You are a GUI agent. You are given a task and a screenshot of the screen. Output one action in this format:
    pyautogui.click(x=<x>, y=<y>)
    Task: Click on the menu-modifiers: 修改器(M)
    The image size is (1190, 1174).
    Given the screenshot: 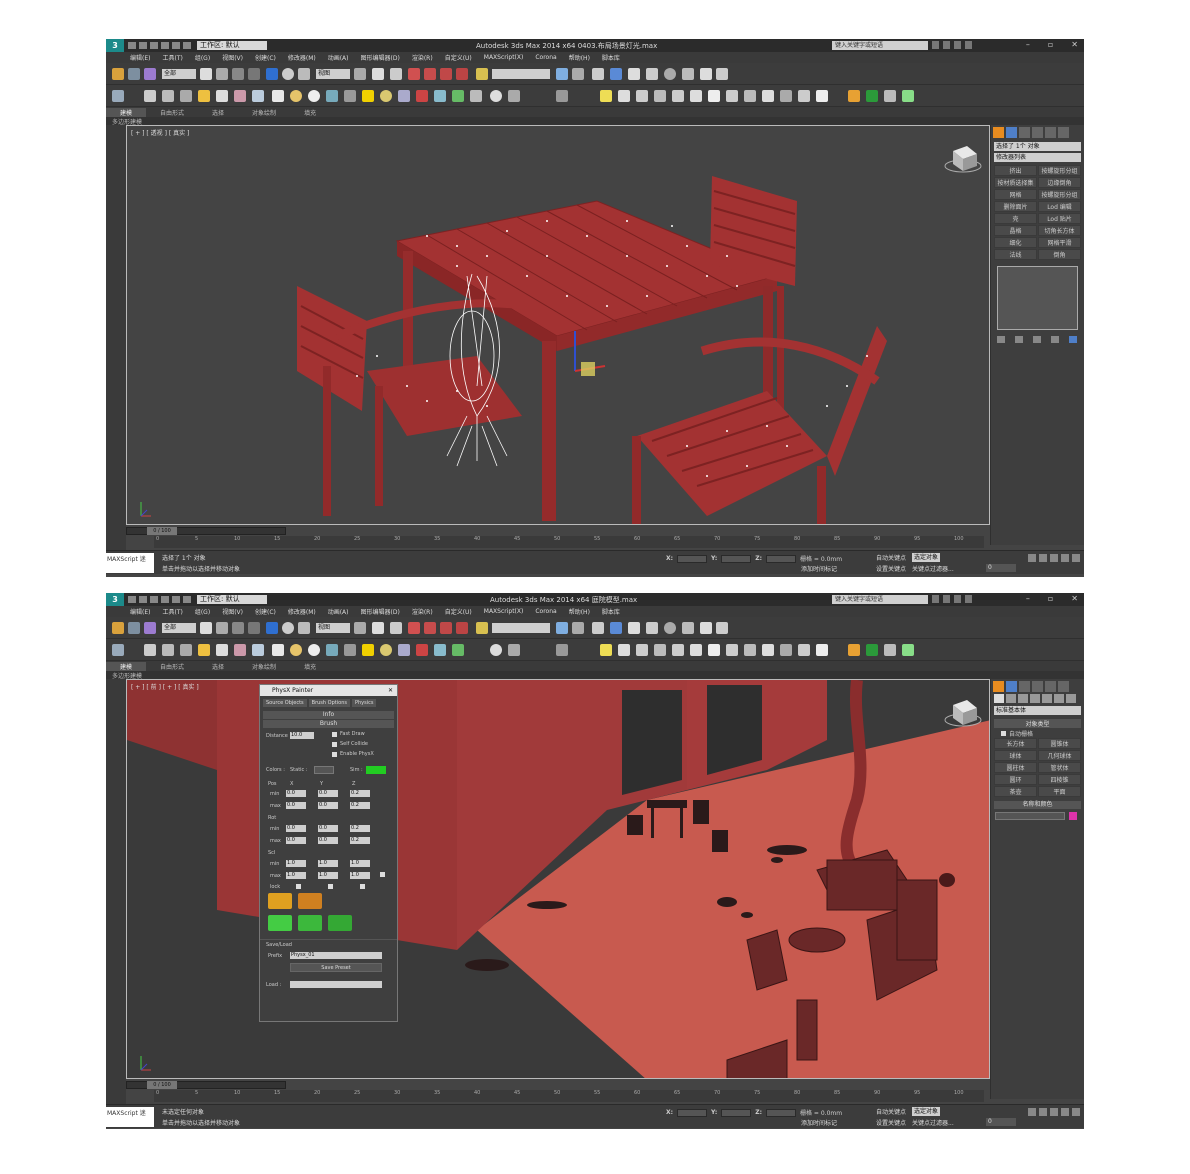 What is the action you would take?
    pyautogui.click(x=302, y=611)
    